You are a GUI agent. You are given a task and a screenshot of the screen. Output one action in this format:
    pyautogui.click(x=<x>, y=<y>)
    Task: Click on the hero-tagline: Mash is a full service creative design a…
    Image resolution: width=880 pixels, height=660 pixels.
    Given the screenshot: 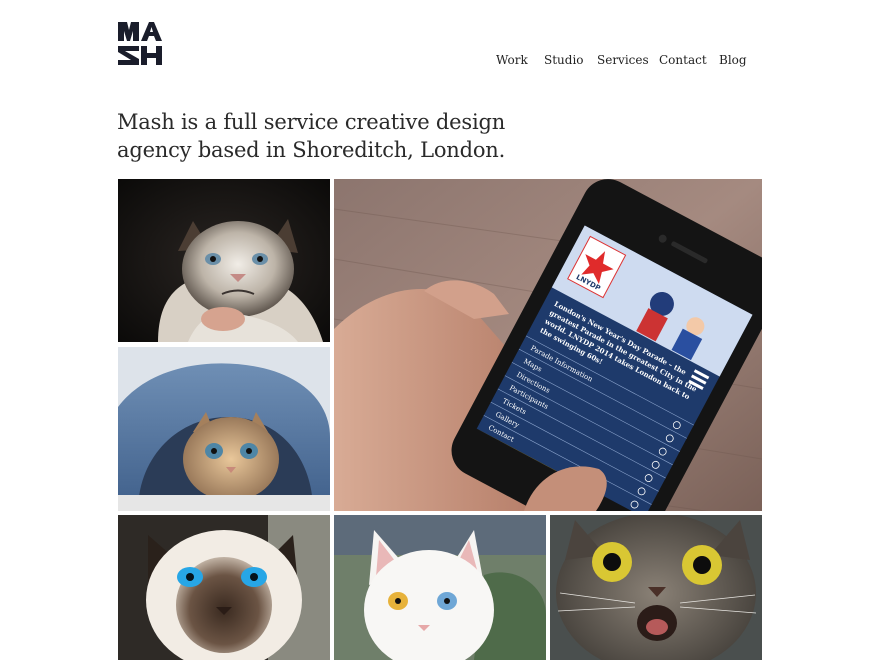 What is the action you would take?
    pyautogui.click(x=327, y=136)
    